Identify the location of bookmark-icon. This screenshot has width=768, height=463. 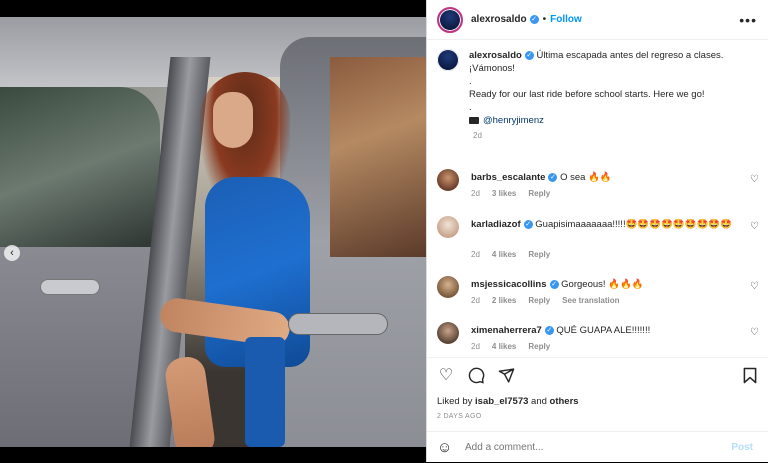
(750, 376).